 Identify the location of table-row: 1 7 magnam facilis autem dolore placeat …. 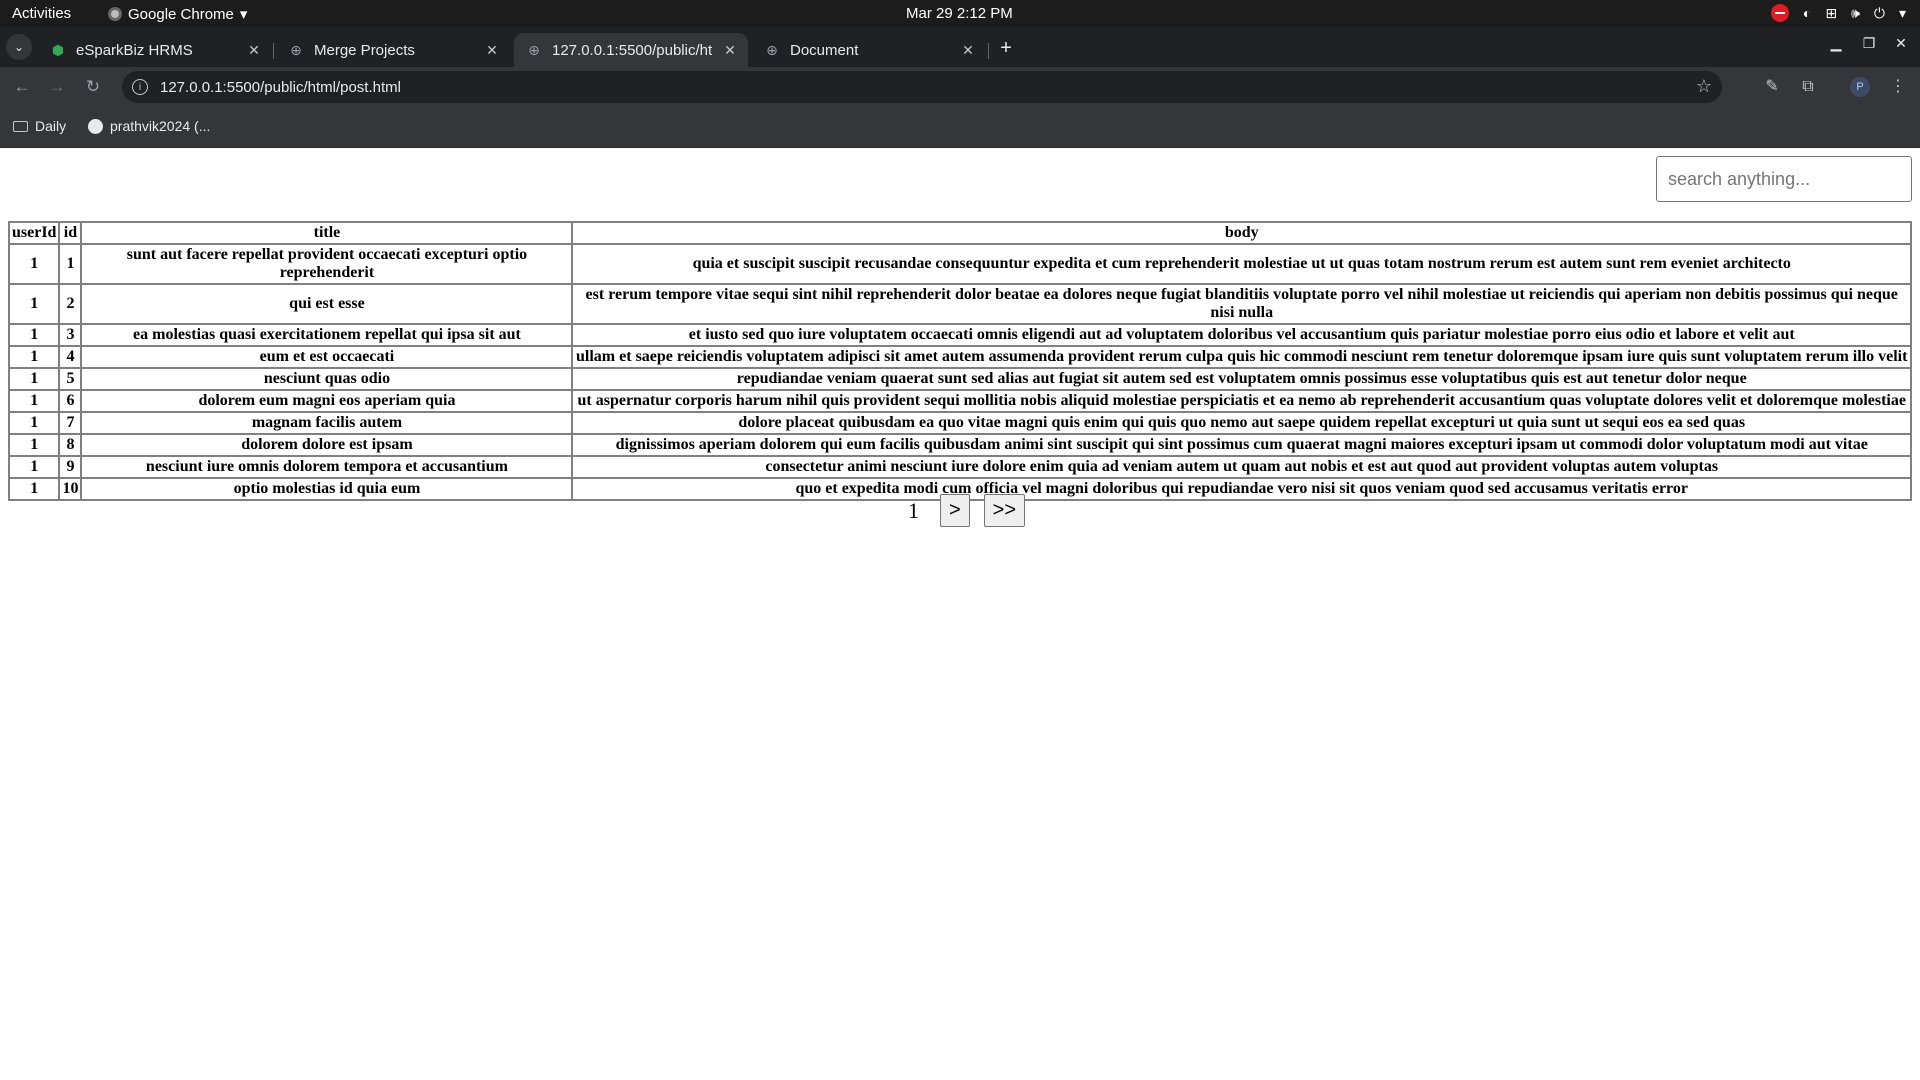
(960, 423).